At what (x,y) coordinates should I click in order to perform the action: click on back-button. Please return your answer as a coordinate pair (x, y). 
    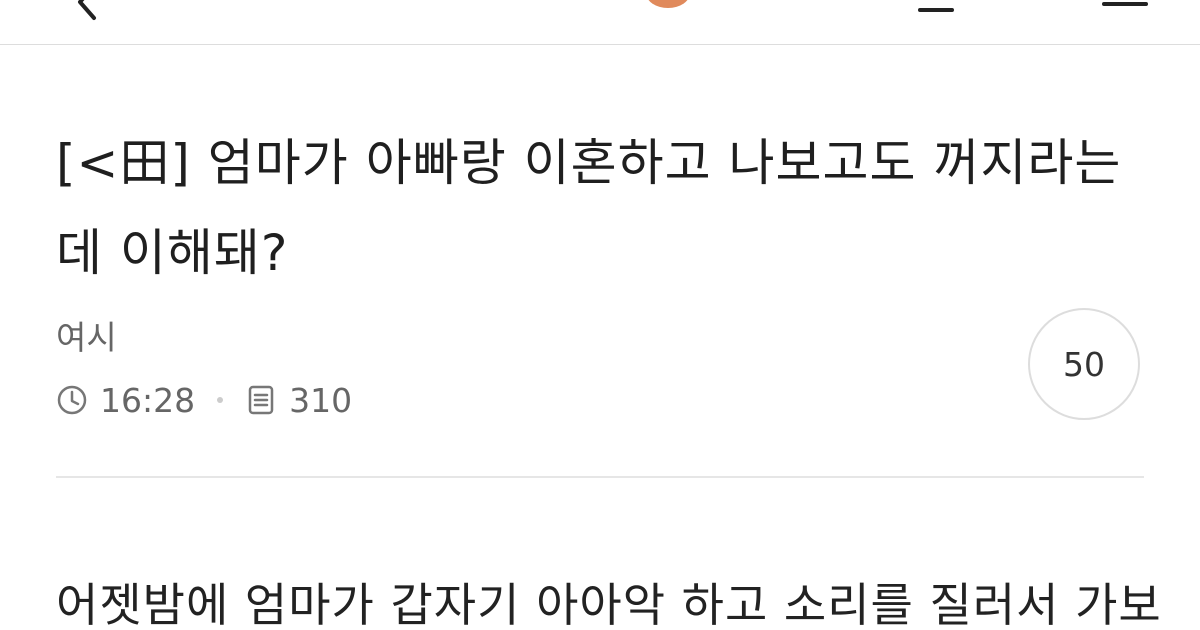
    Looking at the image, I should click on (86, 11).